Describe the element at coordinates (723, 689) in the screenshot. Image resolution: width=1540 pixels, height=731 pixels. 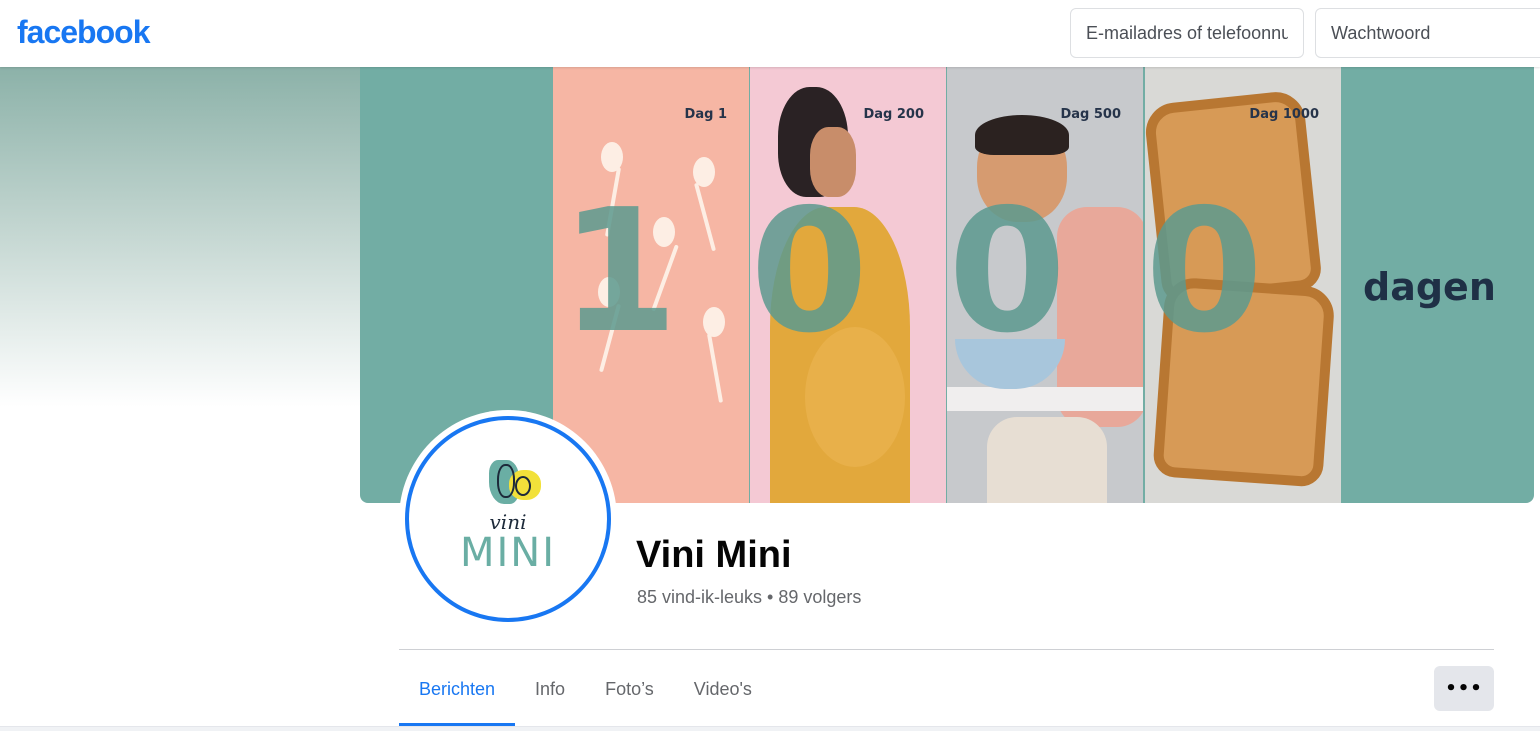
I see `tab-videos: Video's` at that location.